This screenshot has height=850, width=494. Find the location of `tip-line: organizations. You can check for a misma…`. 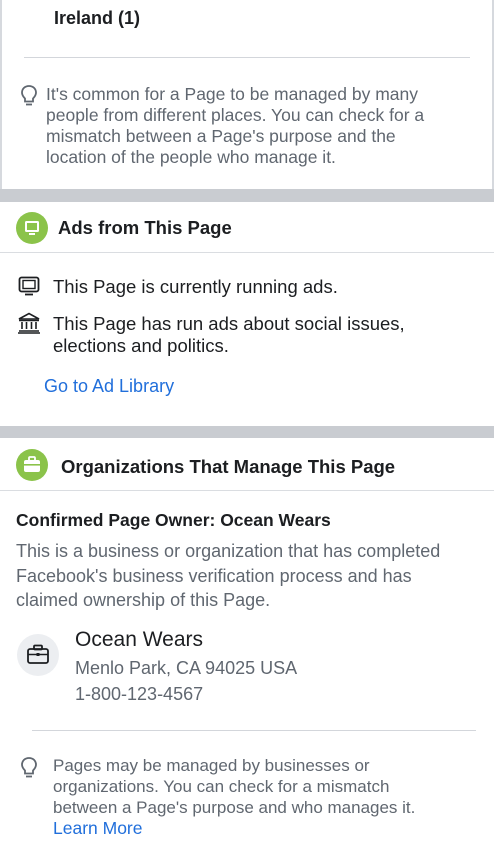

tip-line: organizations. You can check for a misma… is located at coordinates (221, 786).